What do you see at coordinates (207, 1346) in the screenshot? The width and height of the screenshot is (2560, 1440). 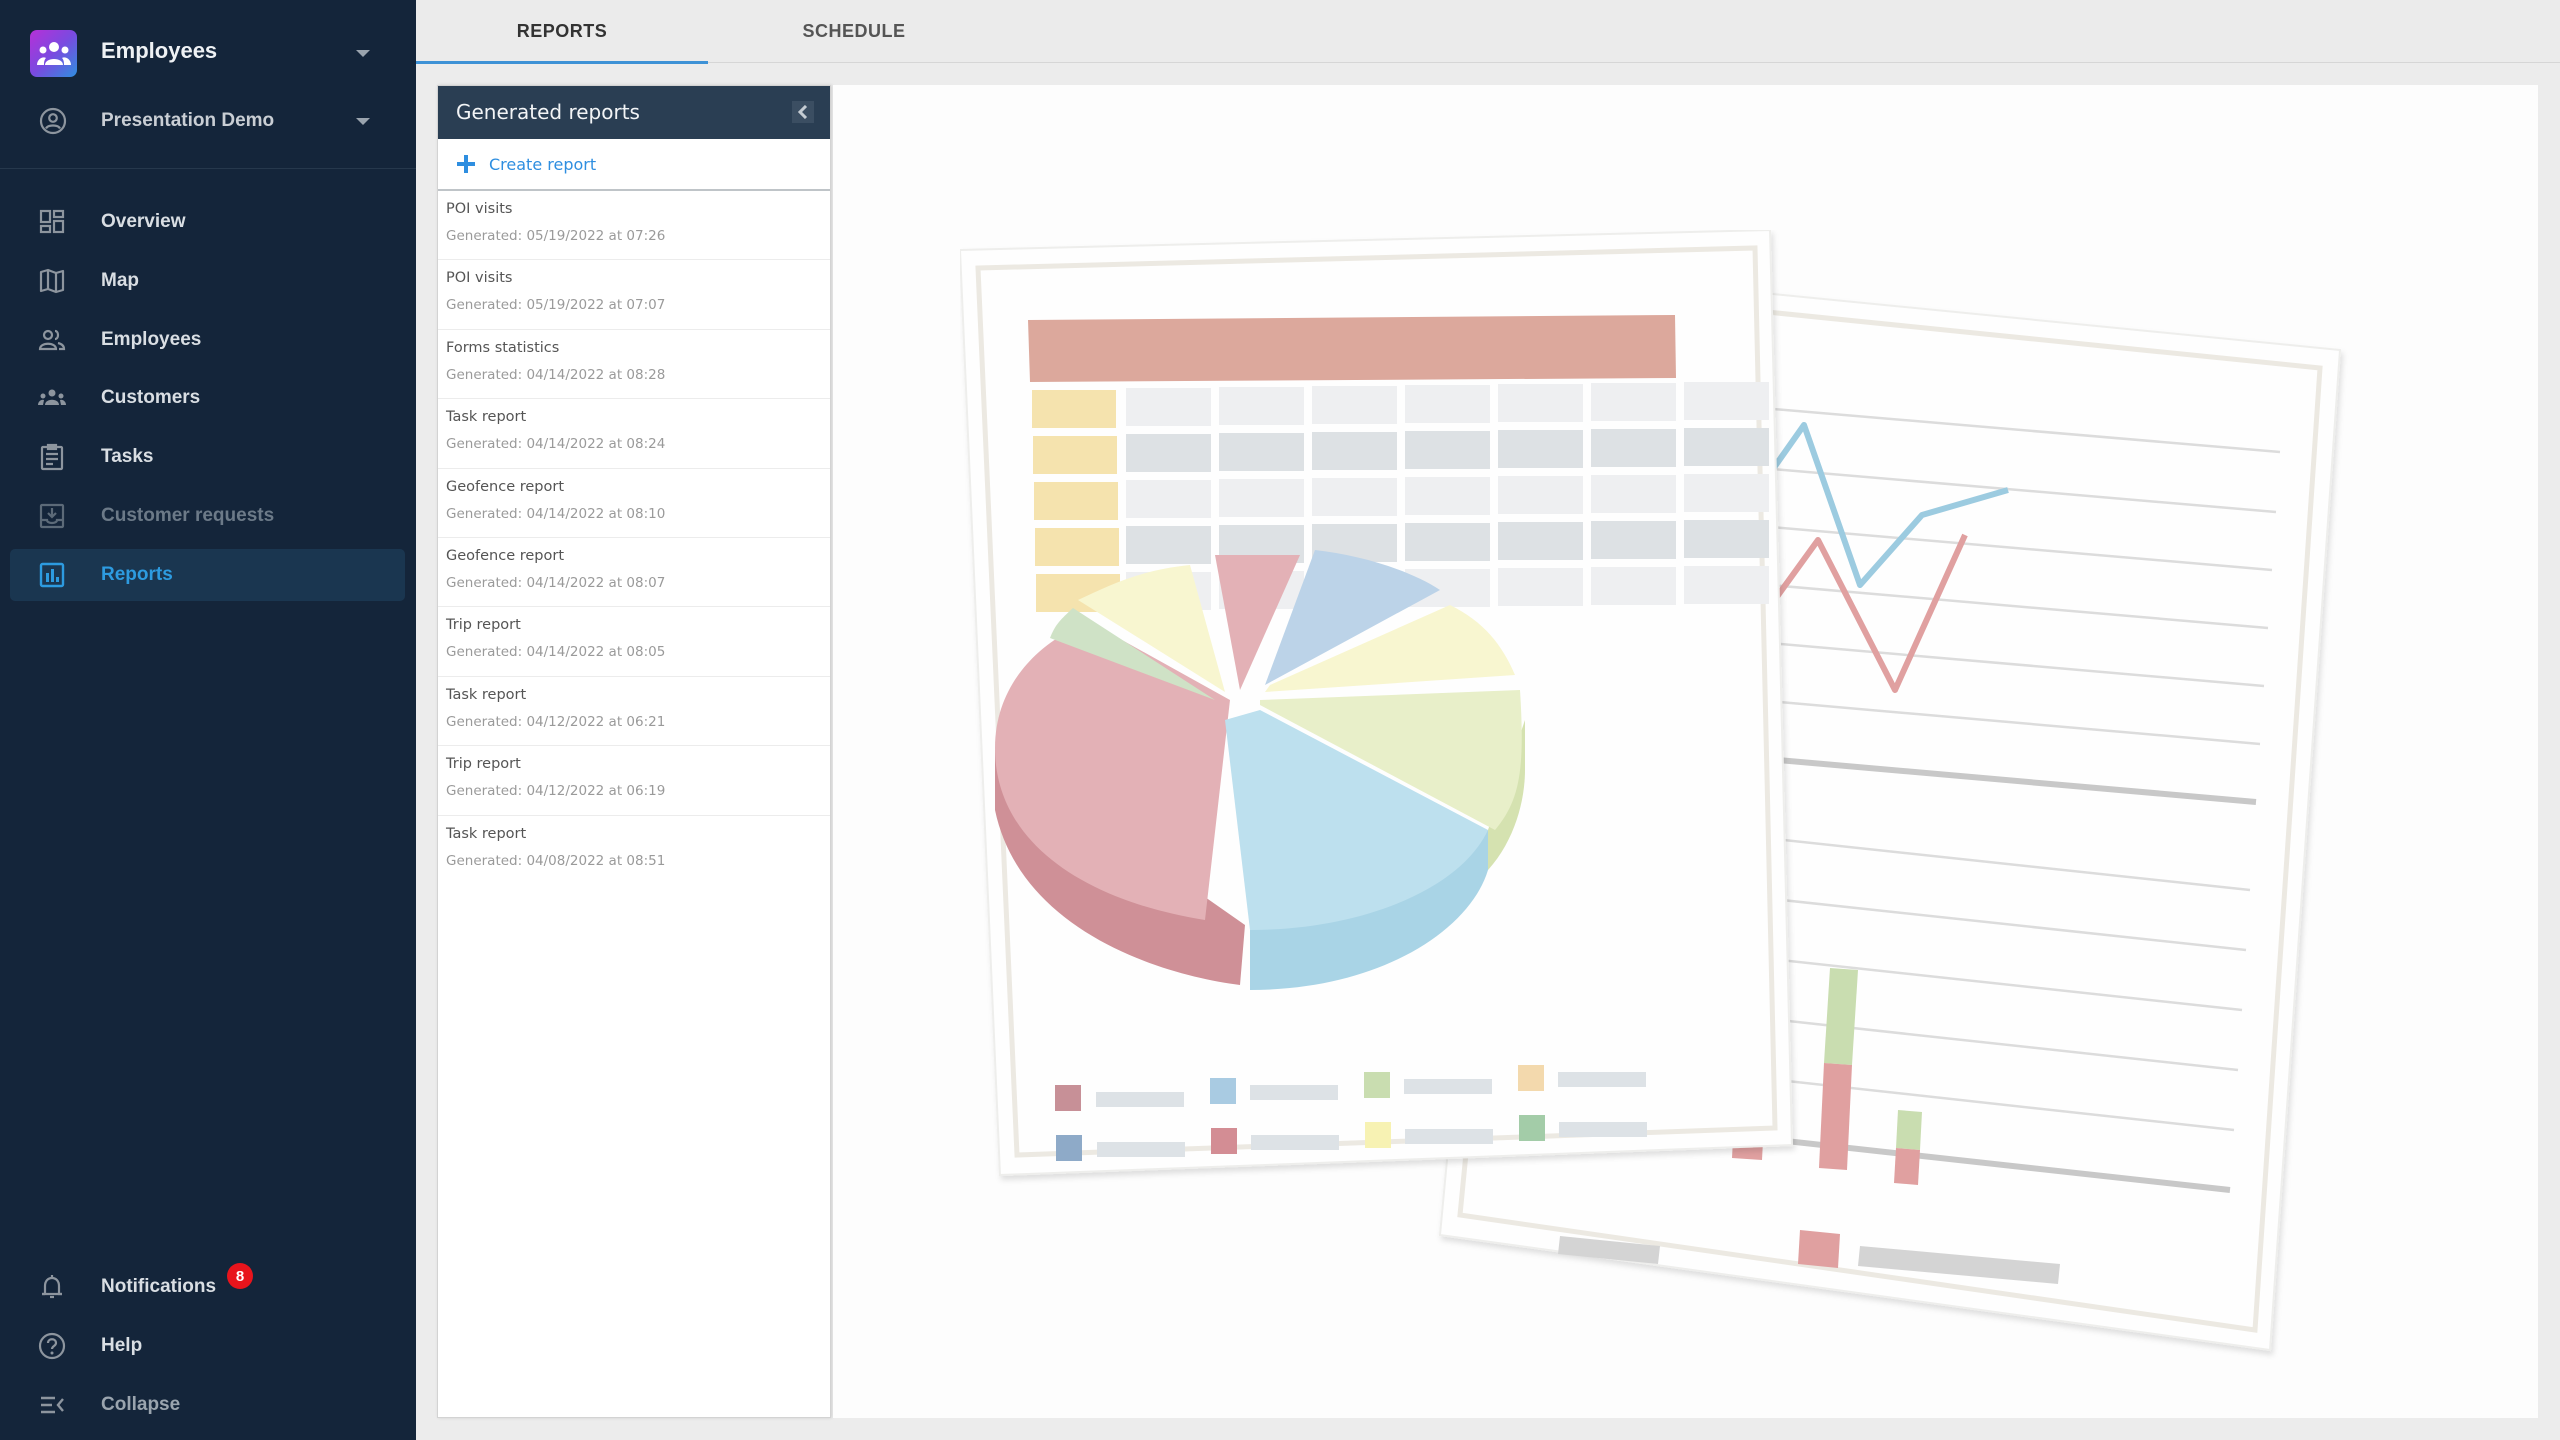 I see `sidebar-item-help: Help` at bounding box center [207, 1346].